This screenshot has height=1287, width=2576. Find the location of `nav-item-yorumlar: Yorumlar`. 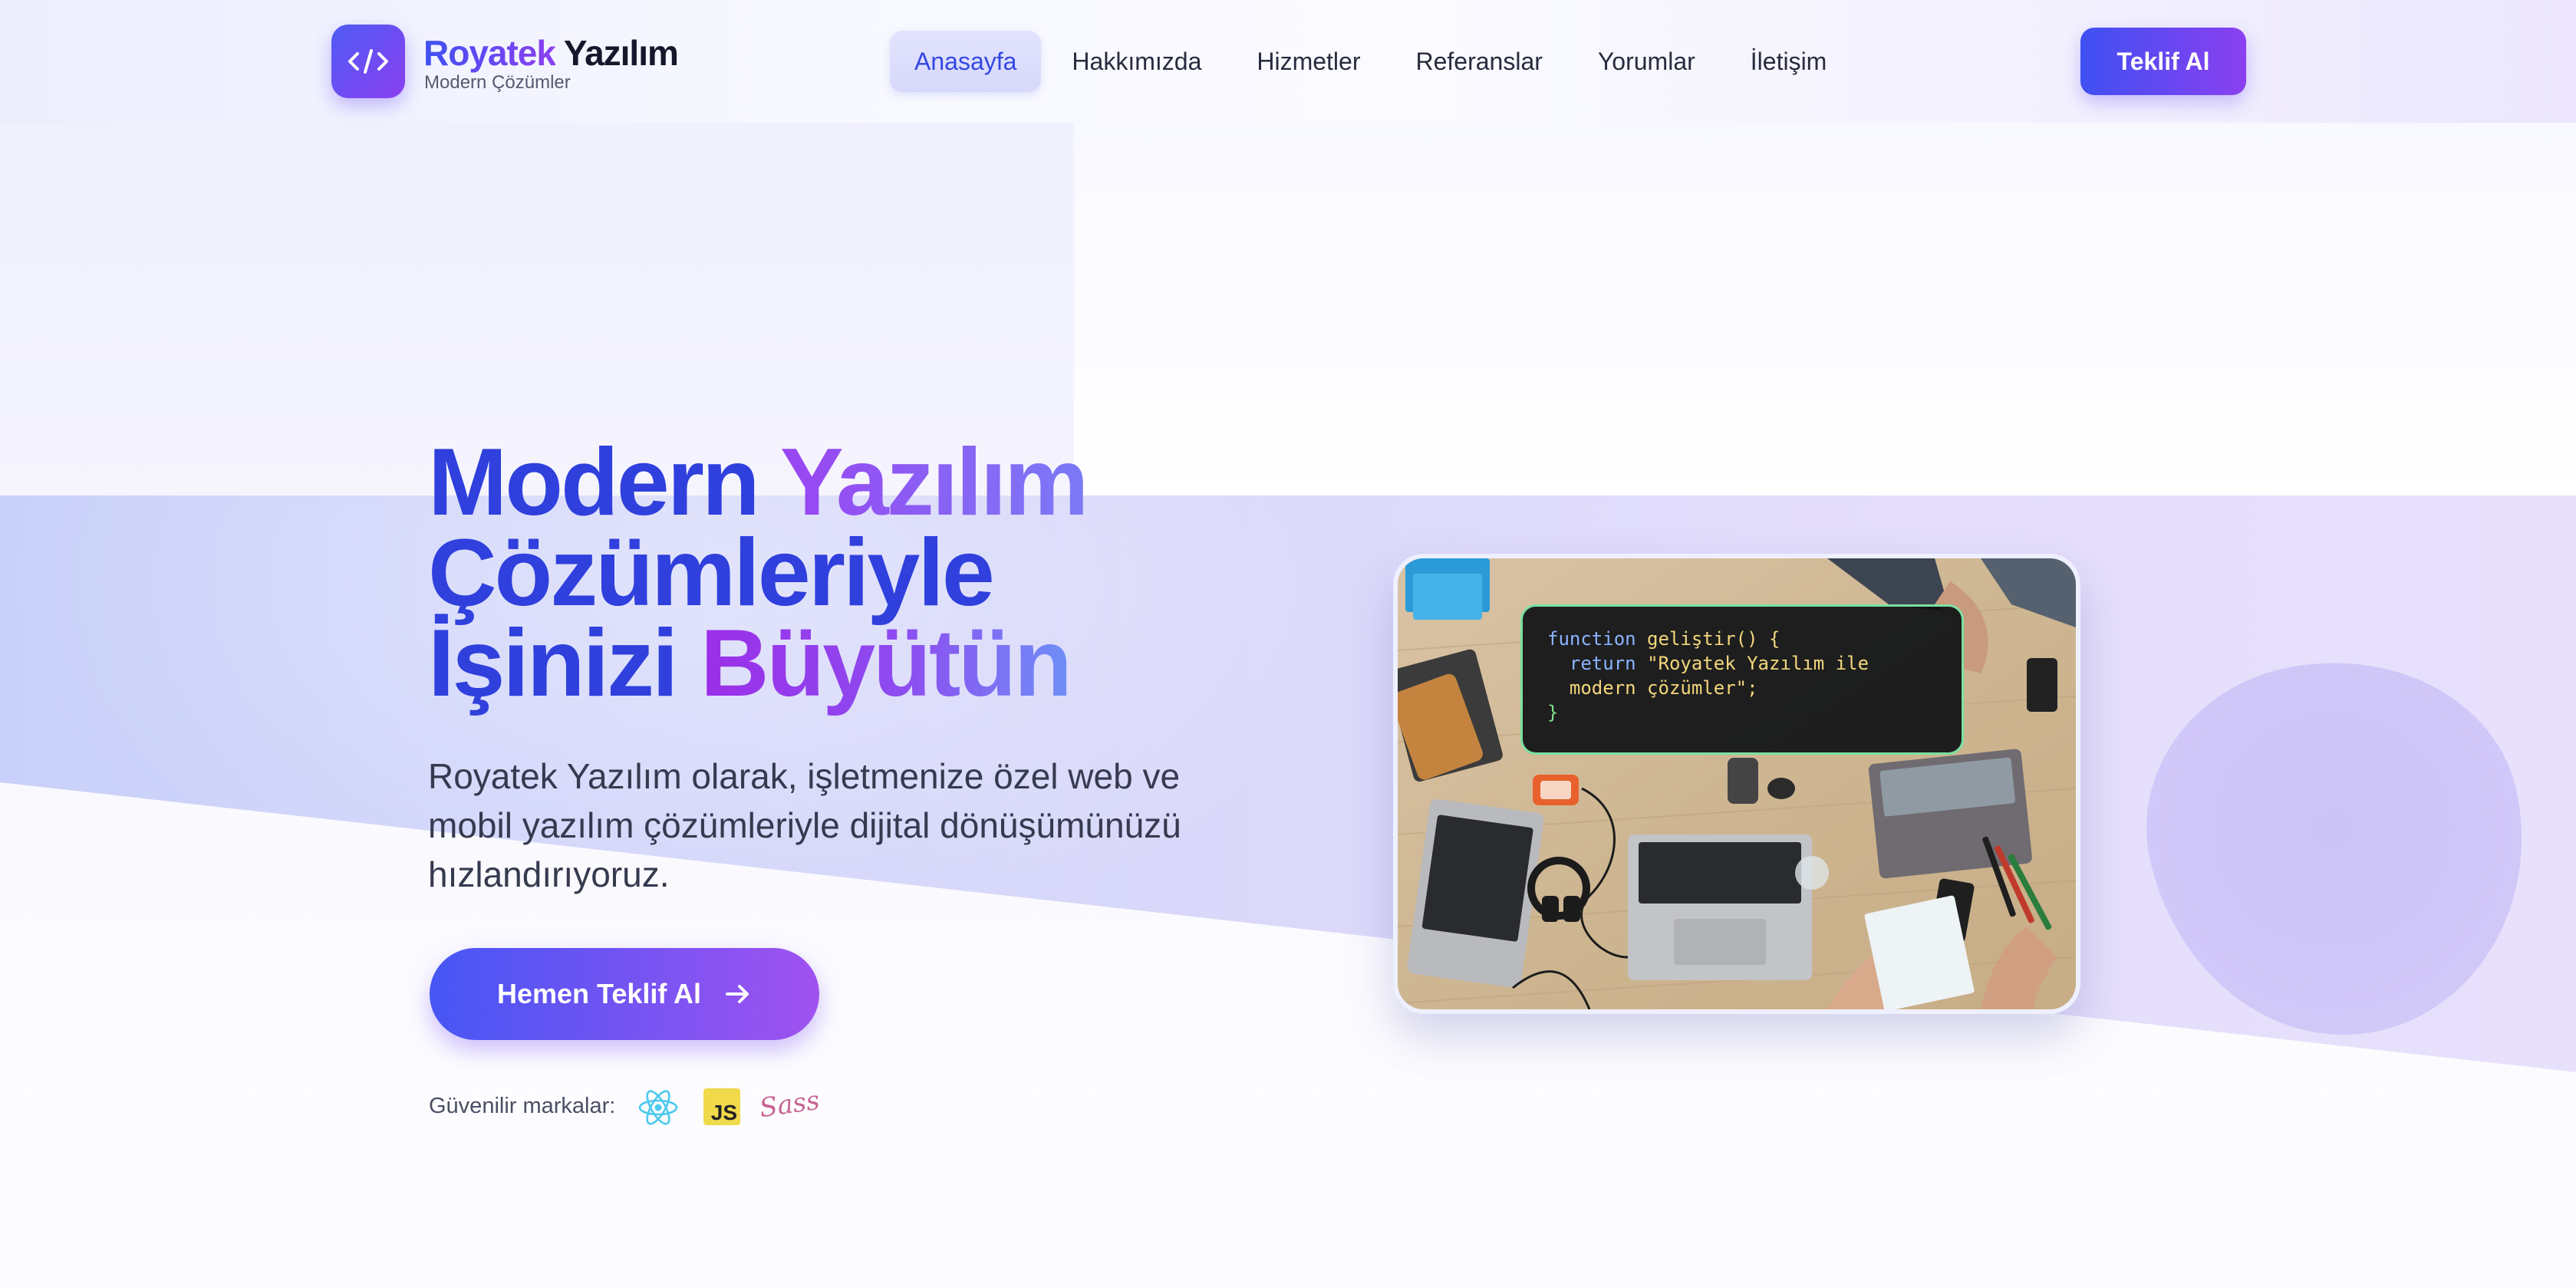

nav-item-yorumlar: Yorumlar is located at coordinates (1646, 61).